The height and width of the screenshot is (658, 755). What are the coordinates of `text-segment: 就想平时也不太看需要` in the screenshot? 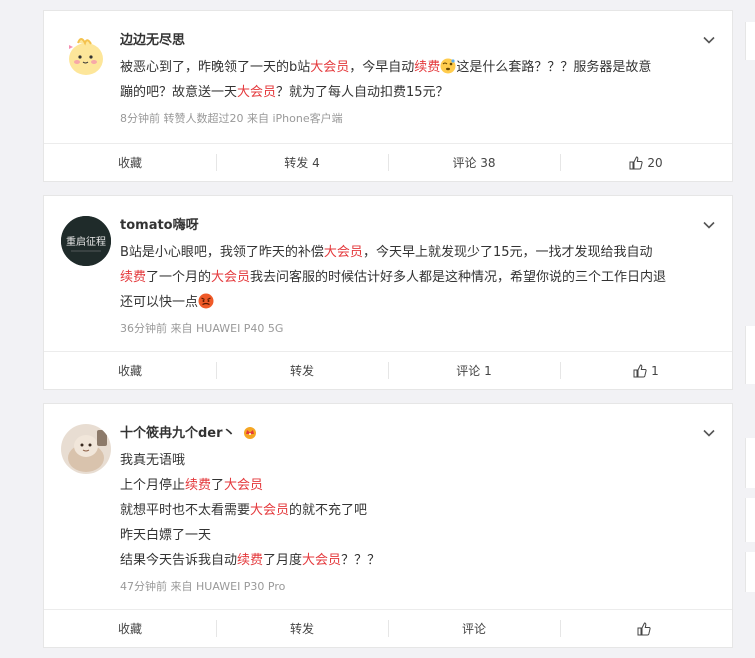 It's located at (185, 510).